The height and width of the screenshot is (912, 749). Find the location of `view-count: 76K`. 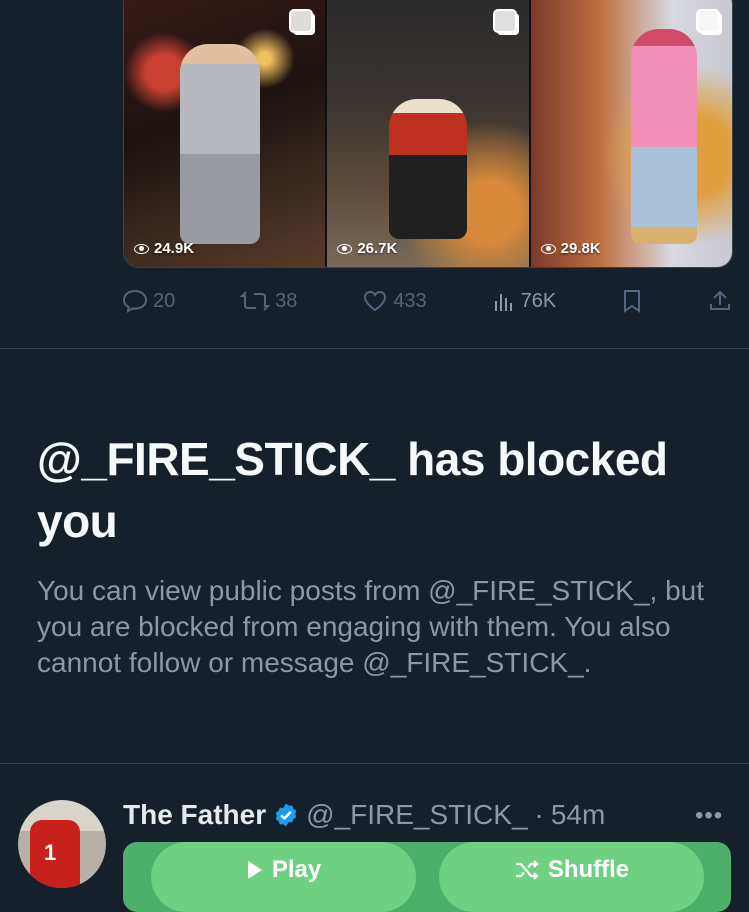

view-count: 76K is located at coordinates (538, 300).